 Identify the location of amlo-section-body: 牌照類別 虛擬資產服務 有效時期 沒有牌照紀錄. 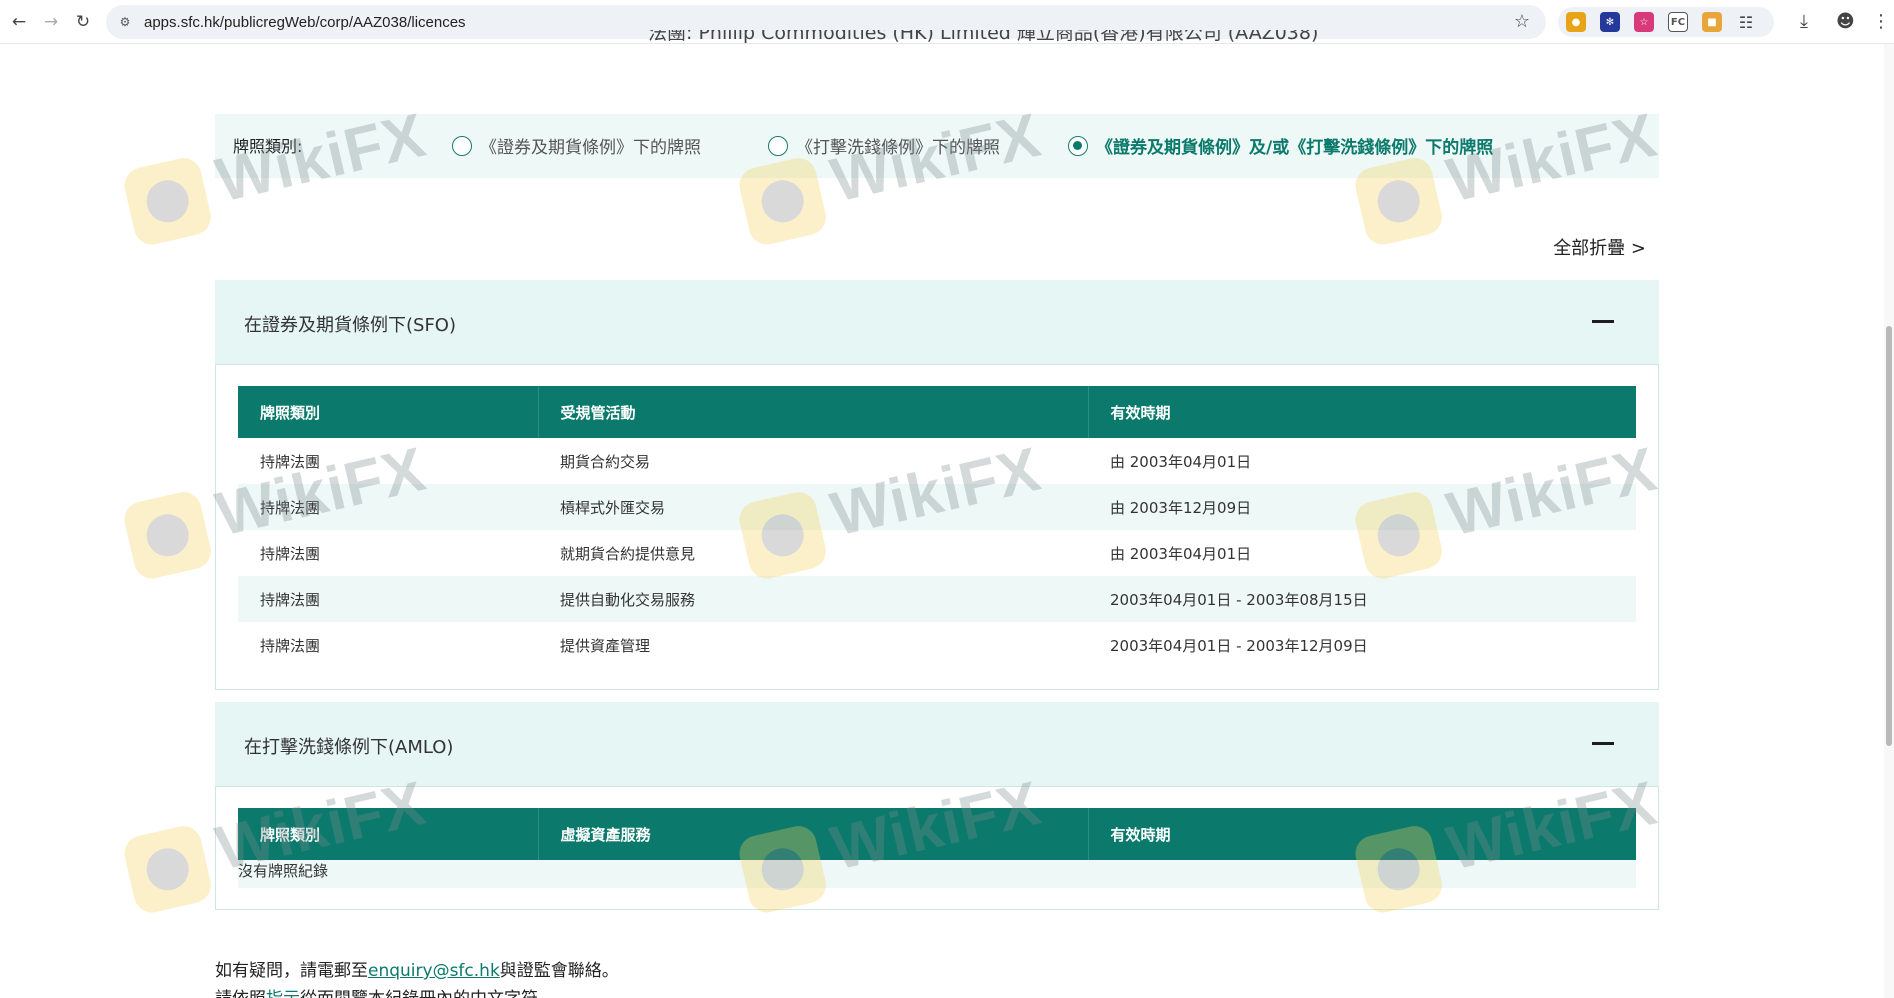
(937, 848).